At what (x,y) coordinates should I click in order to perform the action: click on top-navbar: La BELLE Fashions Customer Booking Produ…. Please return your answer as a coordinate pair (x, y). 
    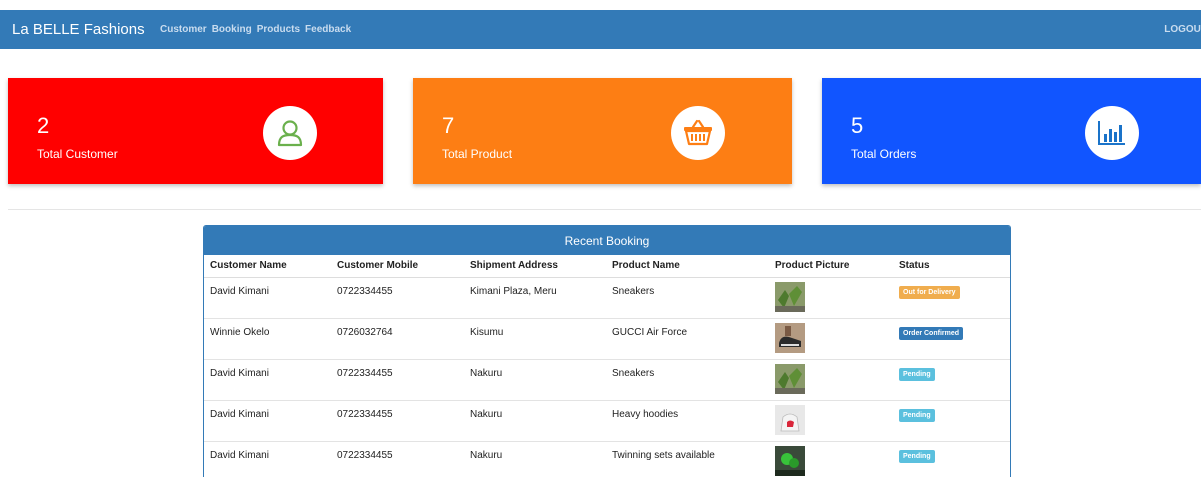
    Looking at the image, I should click on (600, 29).